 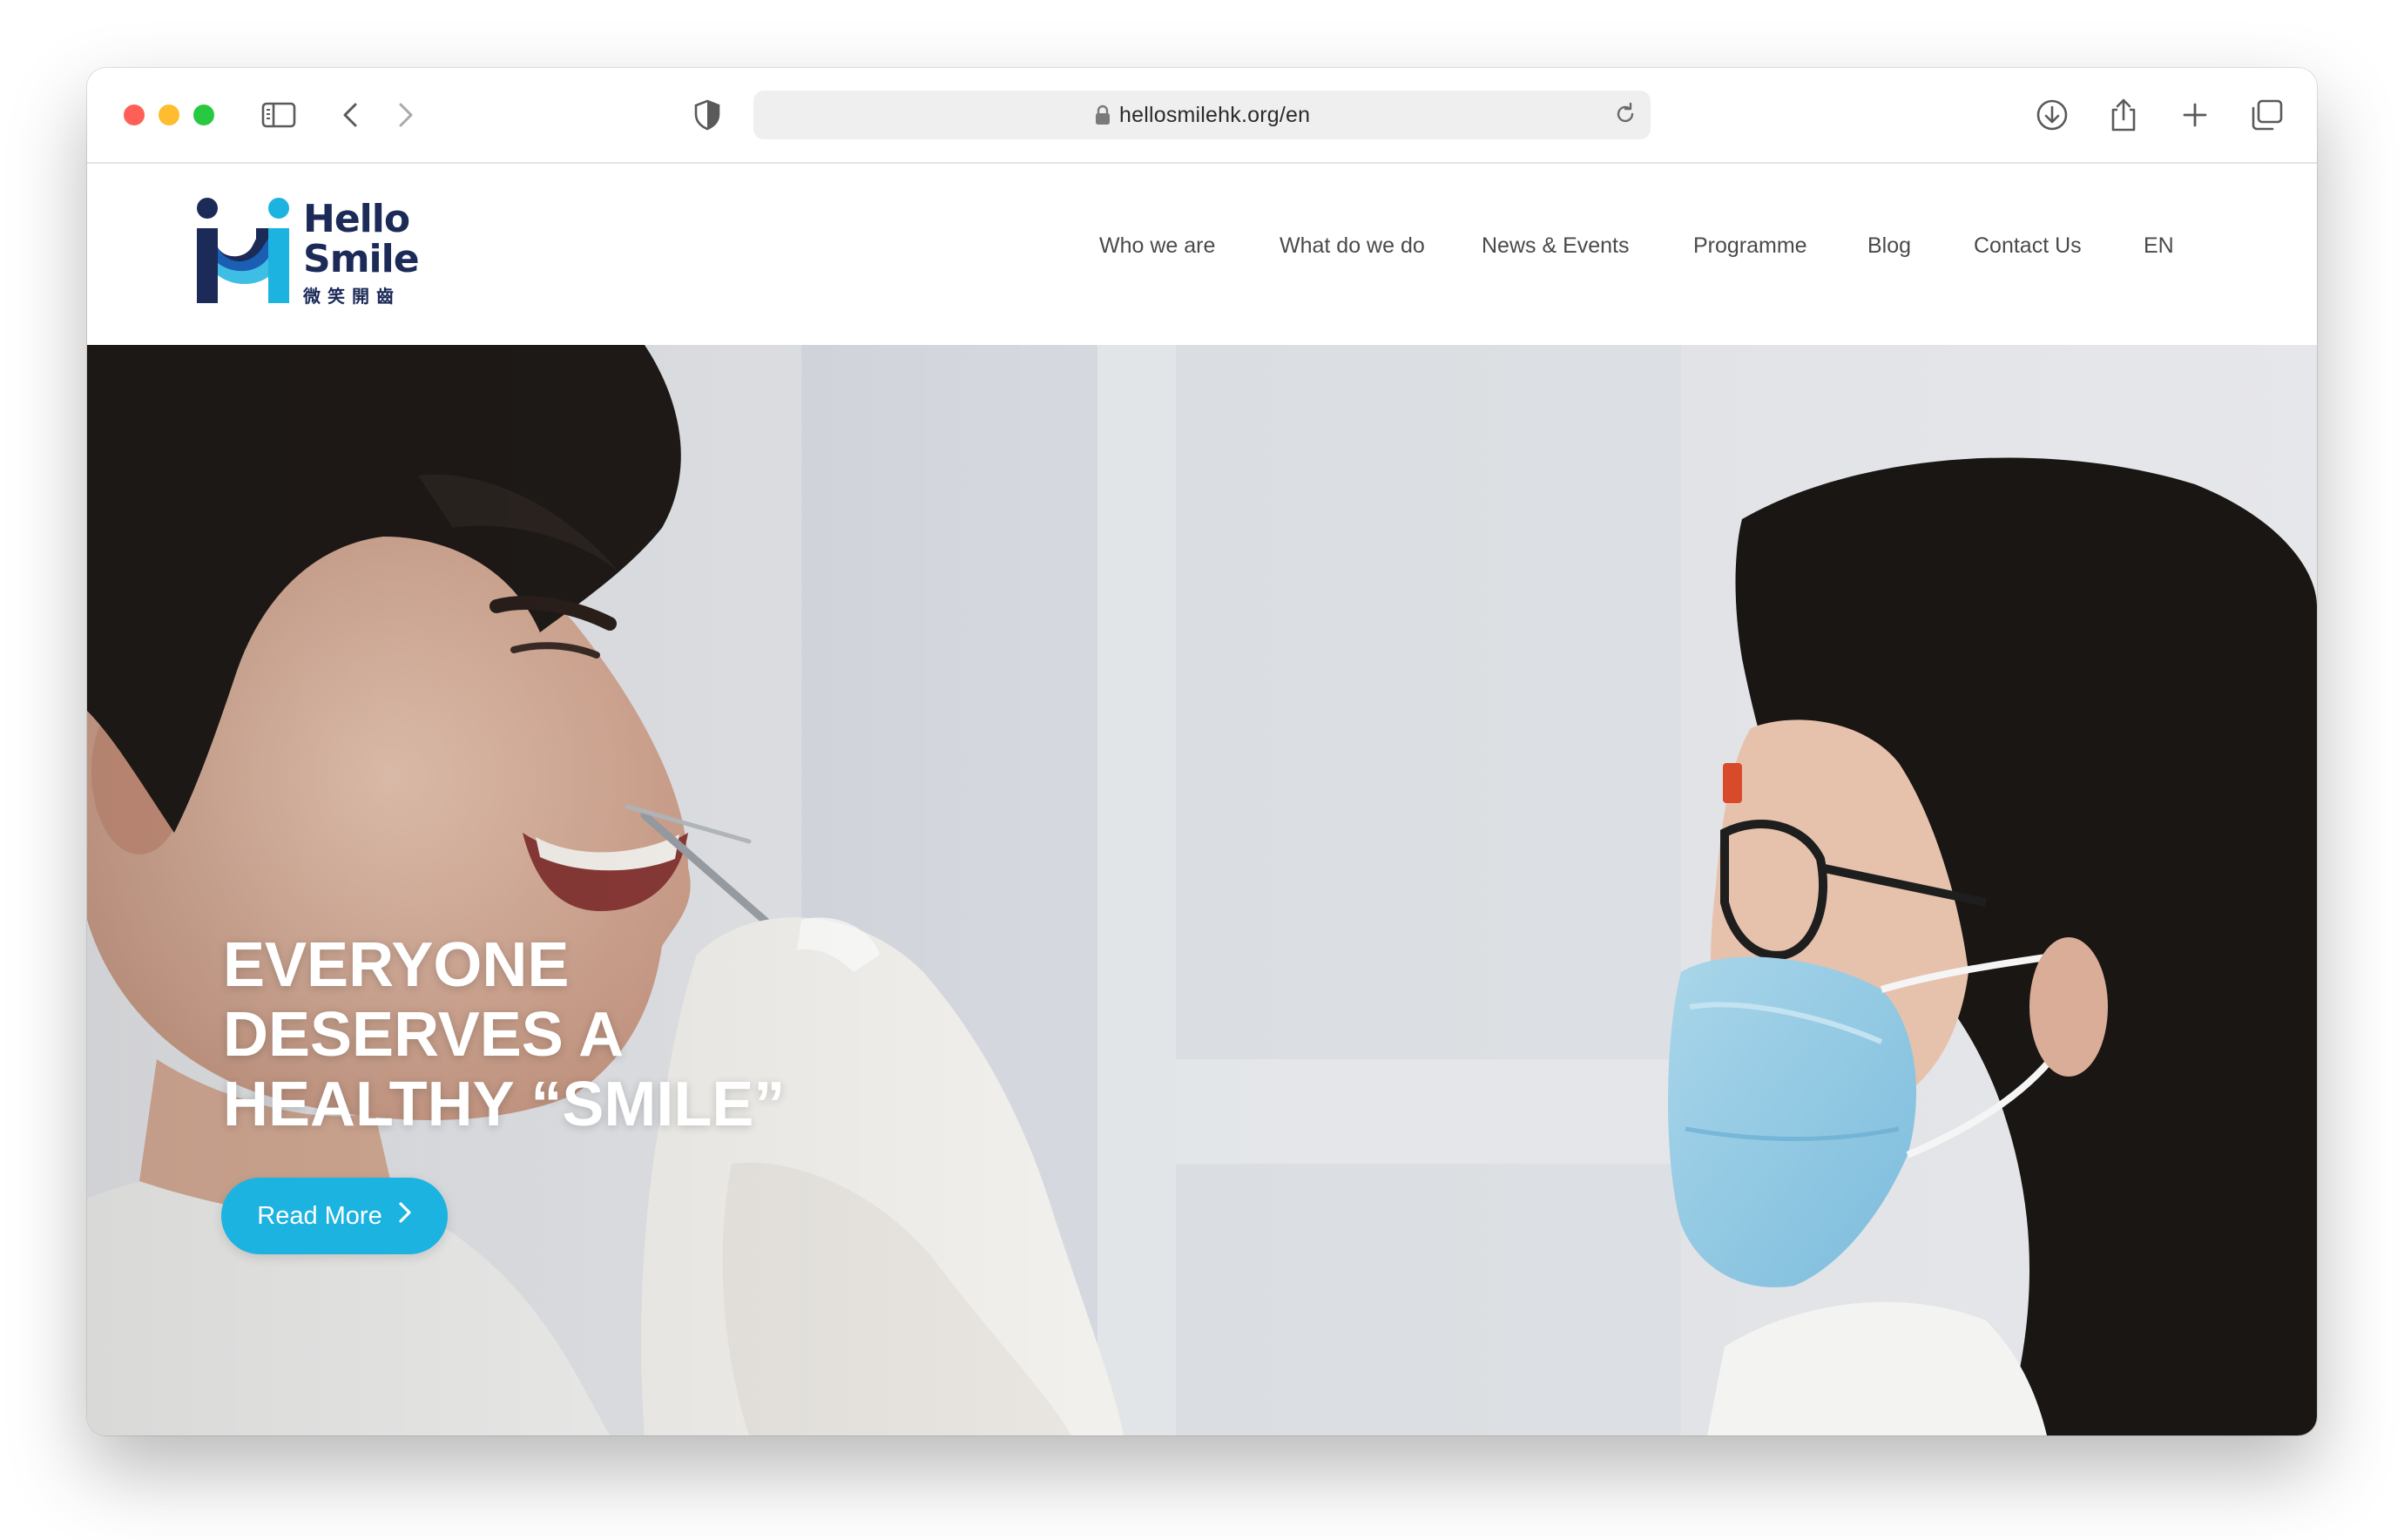 What do you see at coordinates (405, 1216) in the screenshot?
I see `chevron-right-icon` at bounding box center [405, 1216].